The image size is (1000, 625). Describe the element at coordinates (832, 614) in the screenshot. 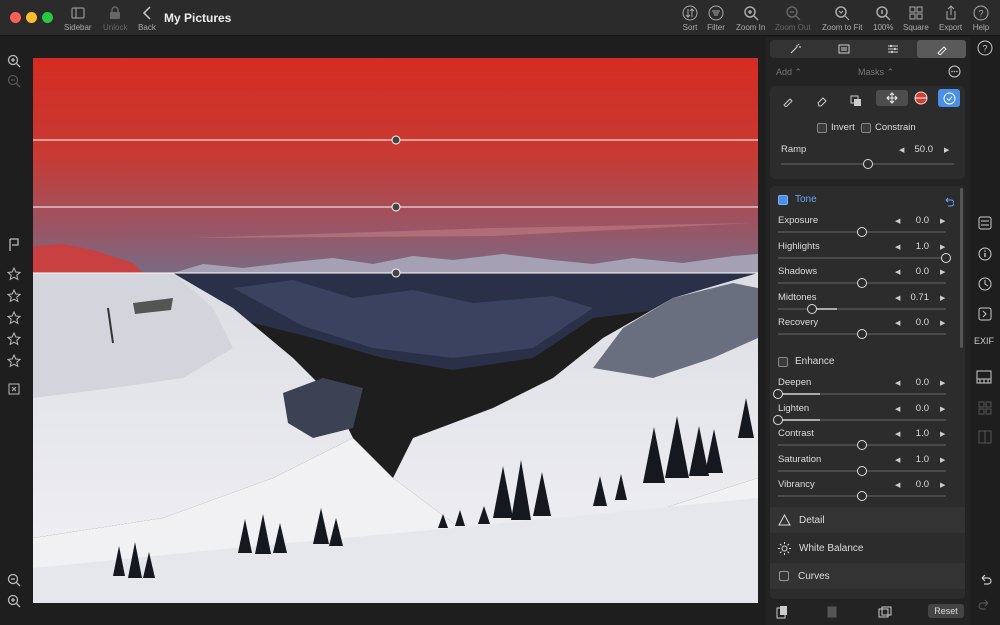

I see `paste-adjustments-icon` at that location.